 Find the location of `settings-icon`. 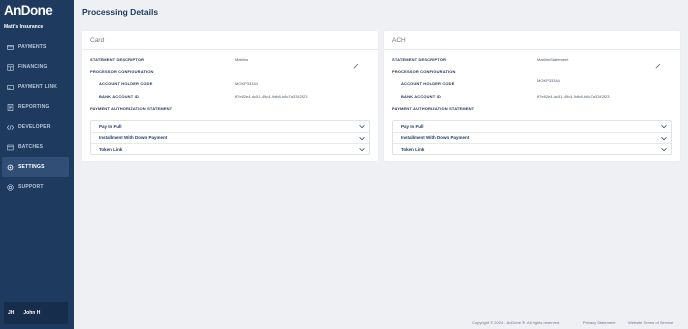

settings-icon is located at coordinates (10, 167).